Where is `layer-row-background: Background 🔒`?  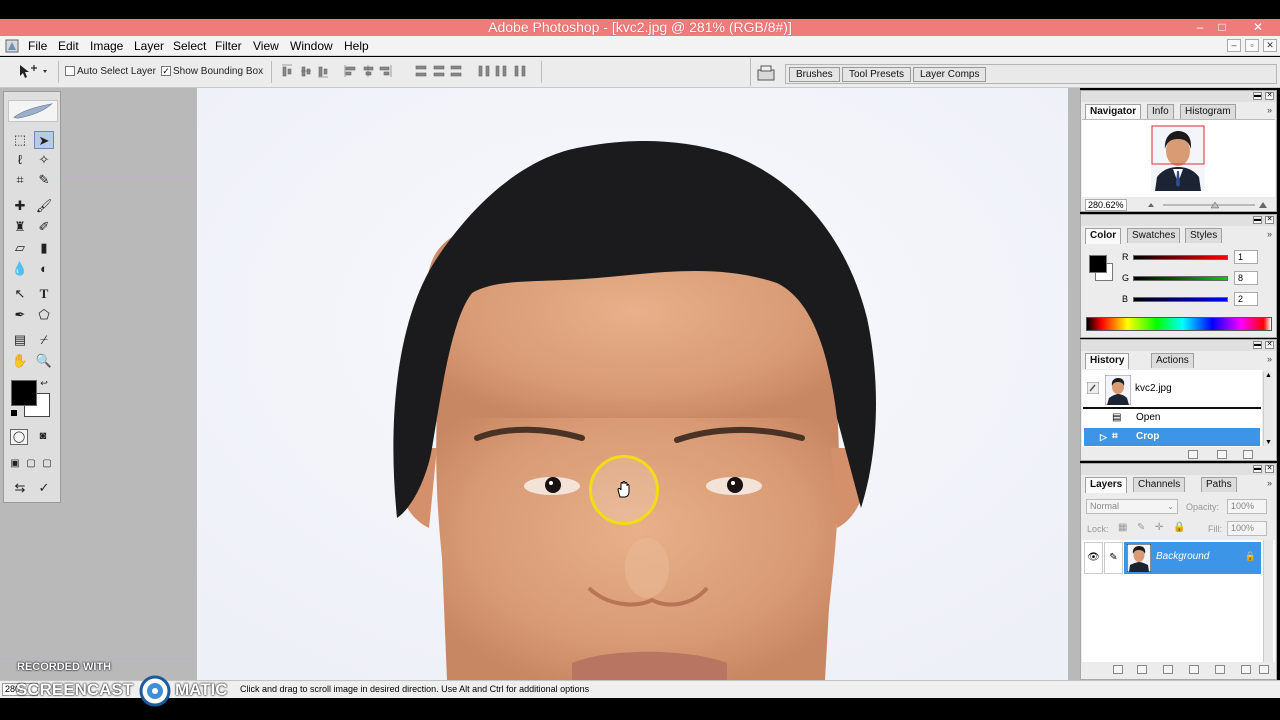
layer-row-background: Background 🔒 is located at coordinates (1192, 558).